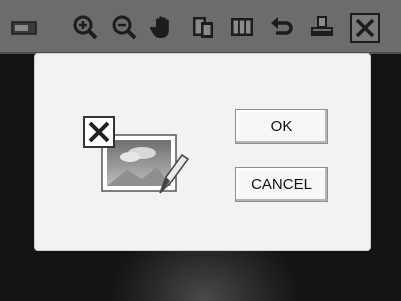 This screenshot has width=401, height=301. I want to click on ok-button: OK, so click(281, 126).